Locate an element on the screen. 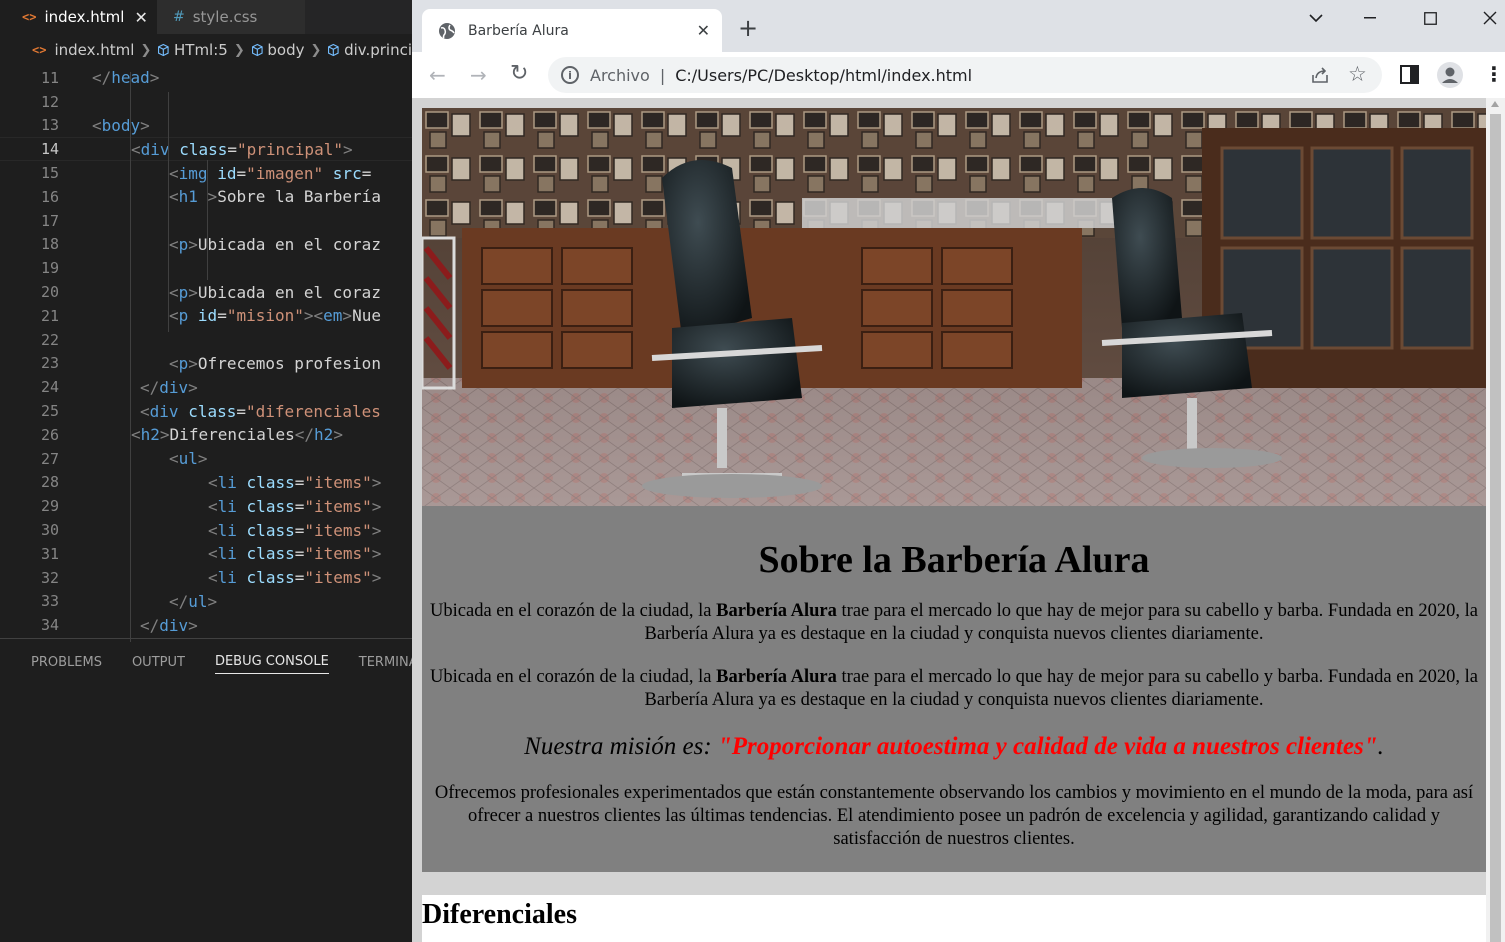 This screenshot has height=942, width=1505. code-line: 22 is located at coordinates (206, 340).